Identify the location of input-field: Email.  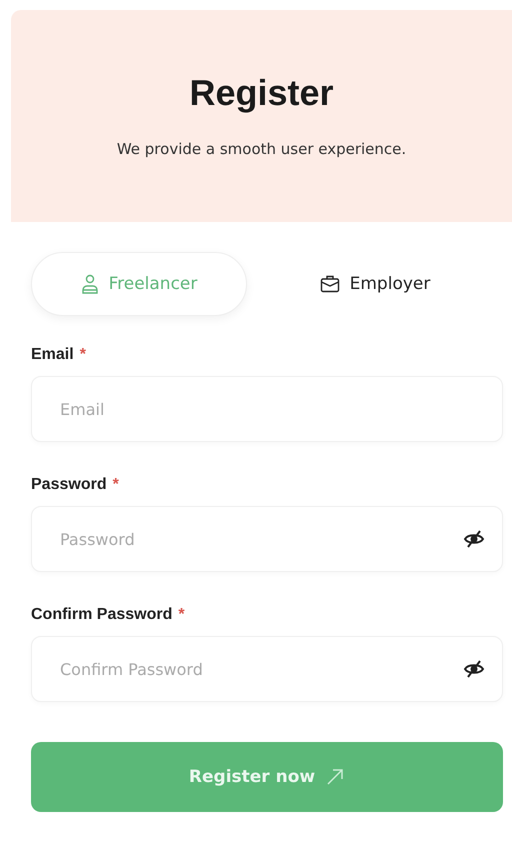
(267, 409).